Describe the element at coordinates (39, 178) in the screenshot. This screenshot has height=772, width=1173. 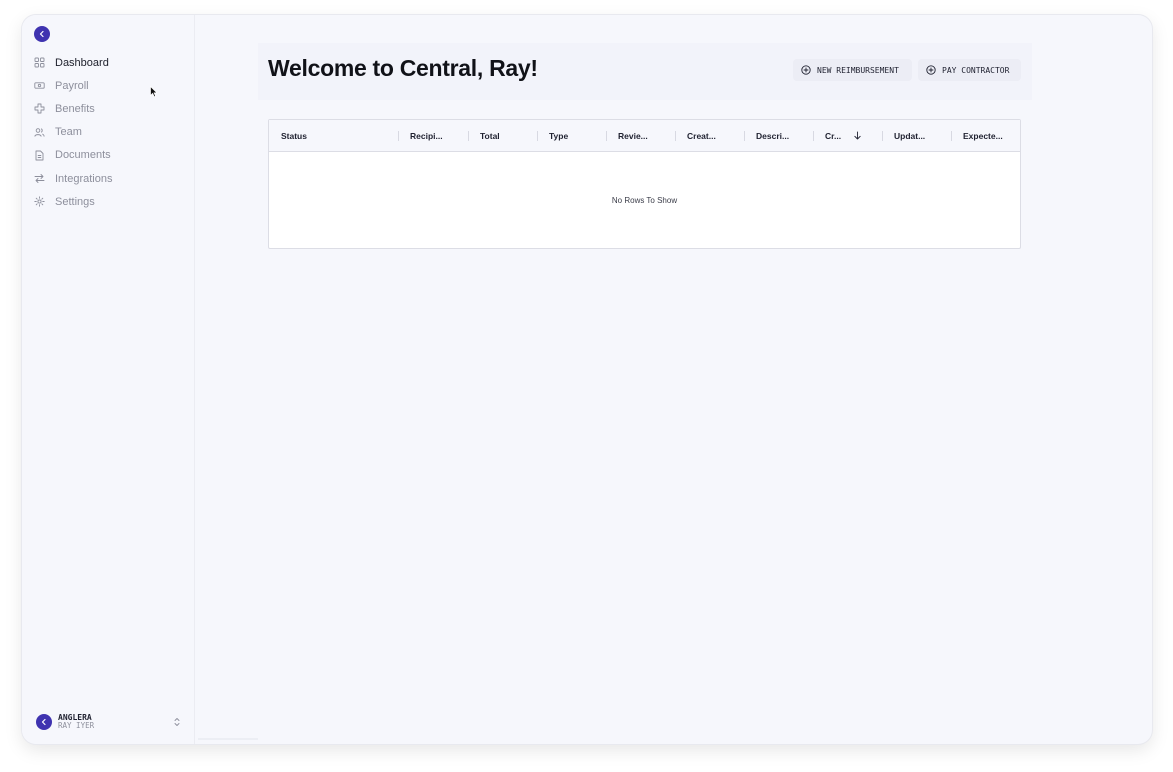
I see `arrows-swap-icon` at that location.